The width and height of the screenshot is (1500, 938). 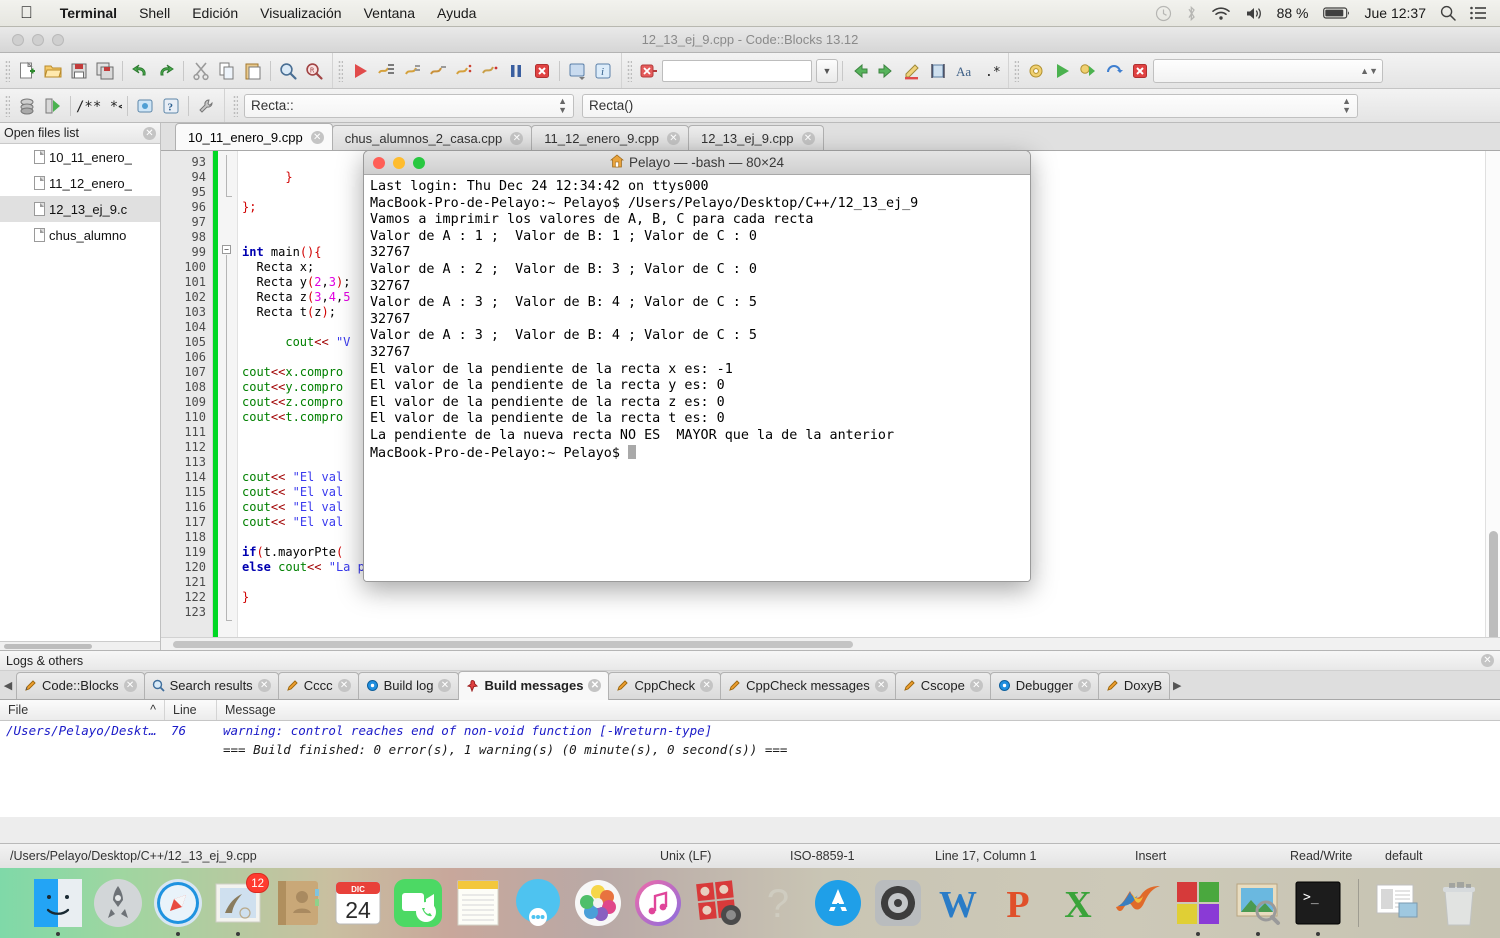 I want to click on logs-tab-build-messages: Build messages ✕, so click(x=534, y=685).